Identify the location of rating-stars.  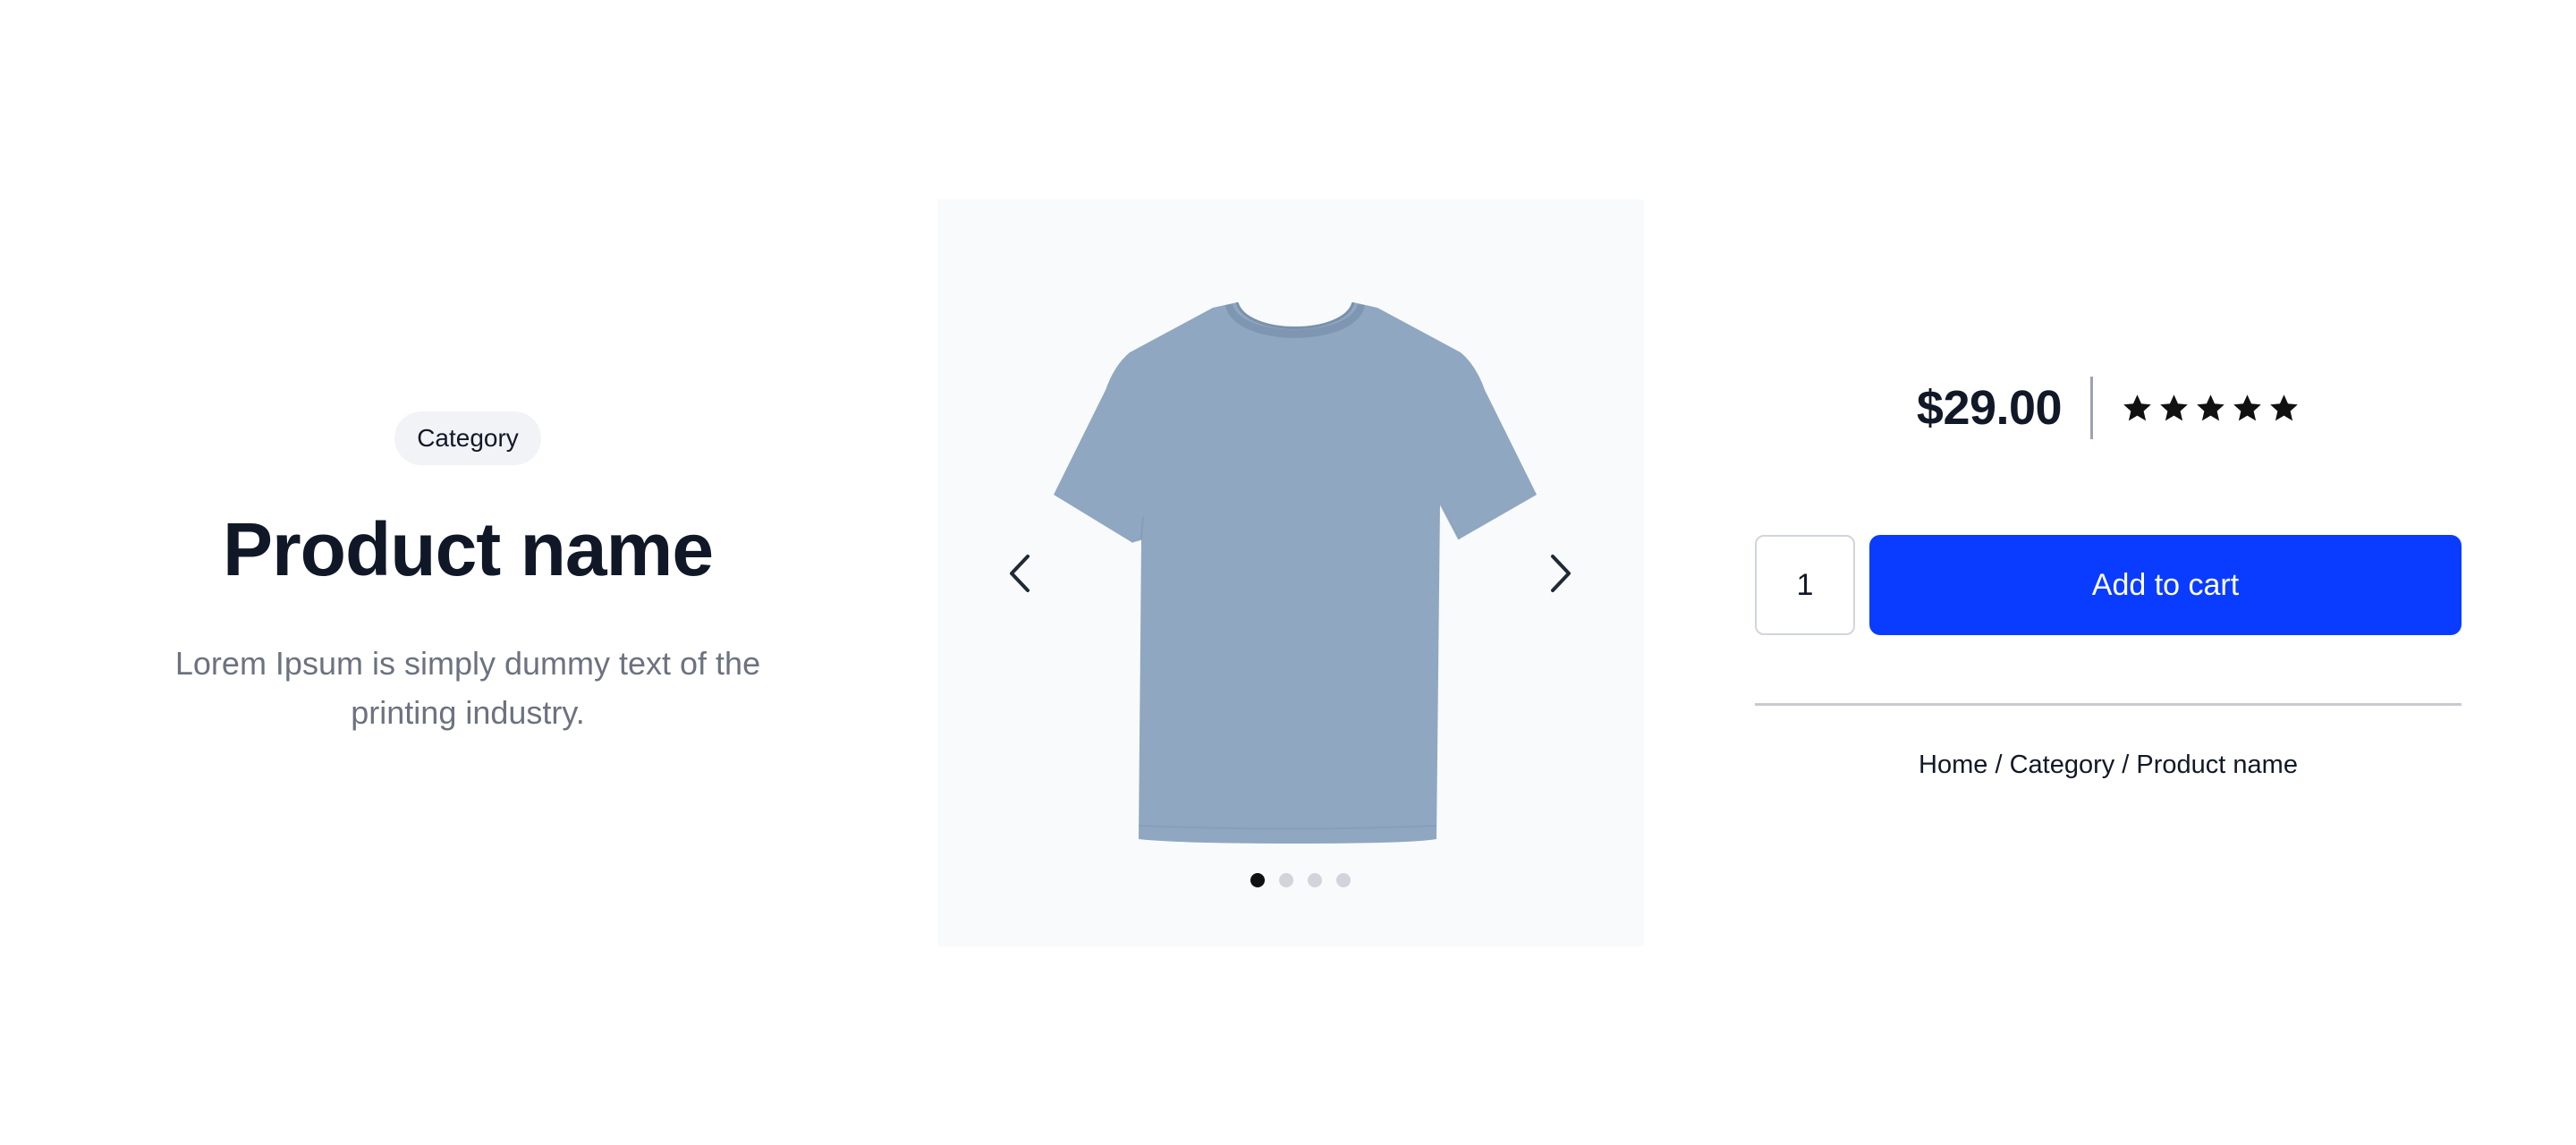
(2211, 408).